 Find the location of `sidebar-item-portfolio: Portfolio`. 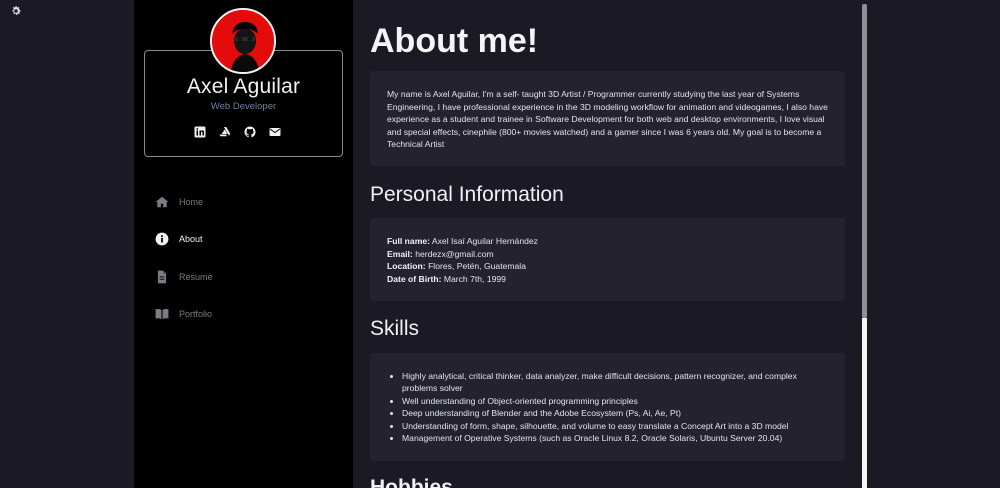

sidebar-item-portfolio: Portfolio is located at coordinates (184, 314).